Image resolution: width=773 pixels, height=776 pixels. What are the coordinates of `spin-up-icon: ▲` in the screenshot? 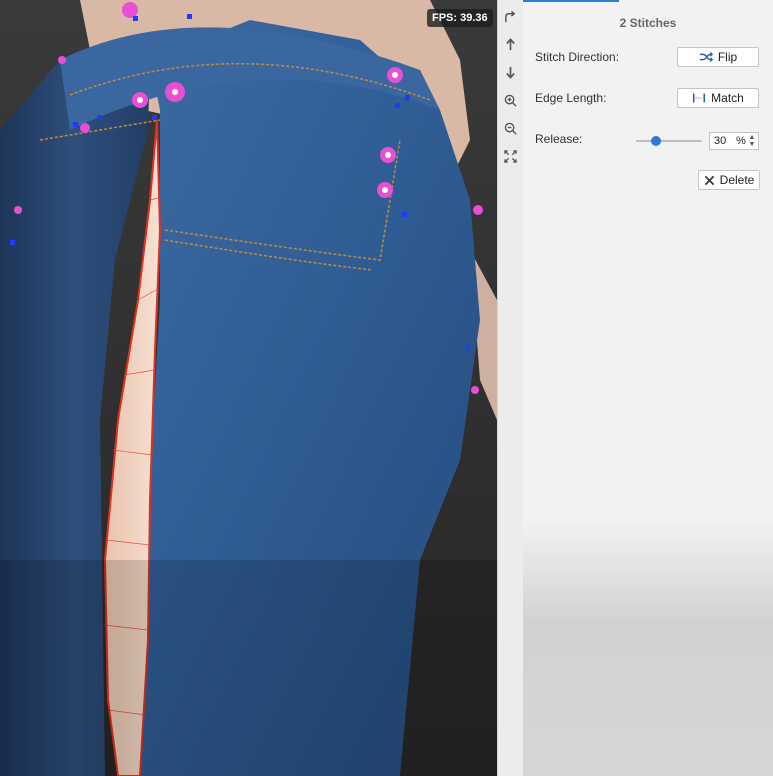 It's located at (752, 137).